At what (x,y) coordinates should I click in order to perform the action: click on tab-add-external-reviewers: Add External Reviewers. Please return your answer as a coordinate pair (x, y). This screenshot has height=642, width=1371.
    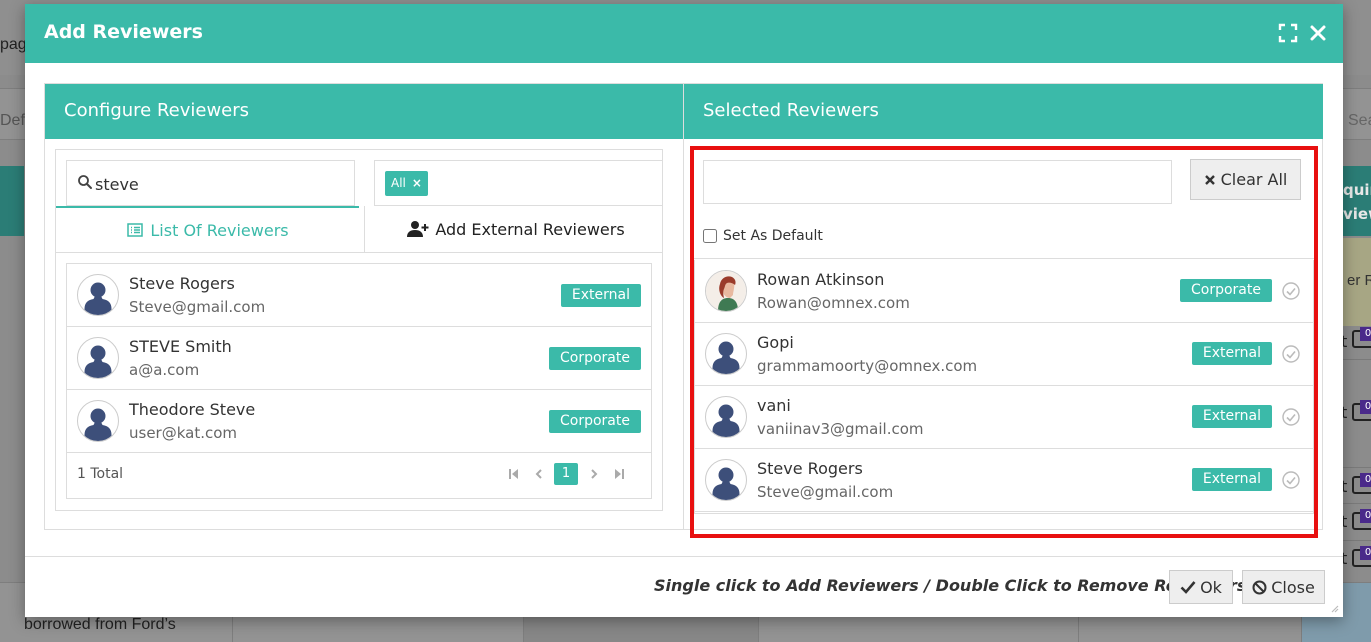
    Looking at the image, I should click on (515, 229).